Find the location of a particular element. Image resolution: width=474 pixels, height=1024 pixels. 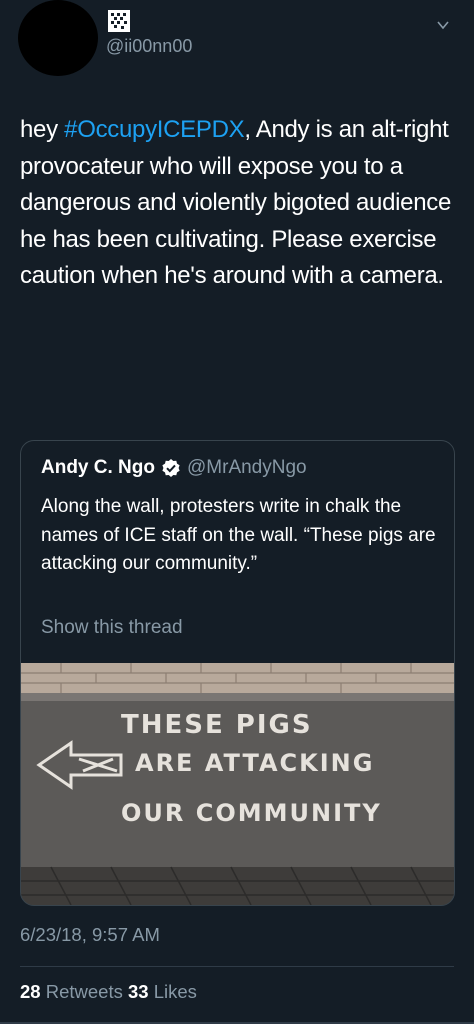

chalk-line-2: ARE ATTACKING is located at coordinates (254, 763).